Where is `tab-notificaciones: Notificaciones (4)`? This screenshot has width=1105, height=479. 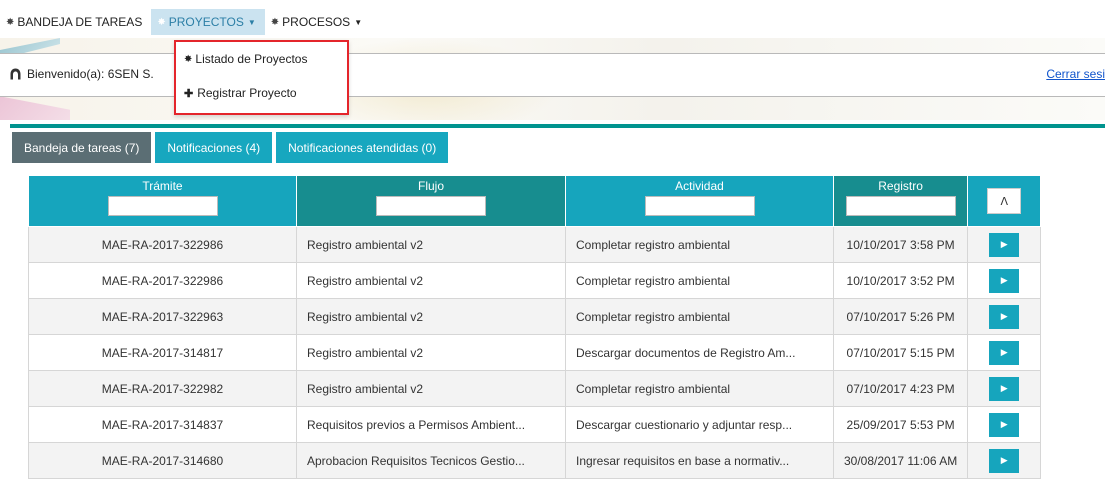 tab-notificaciones: Notificaciones (4) is located at coordinates (214, 147).